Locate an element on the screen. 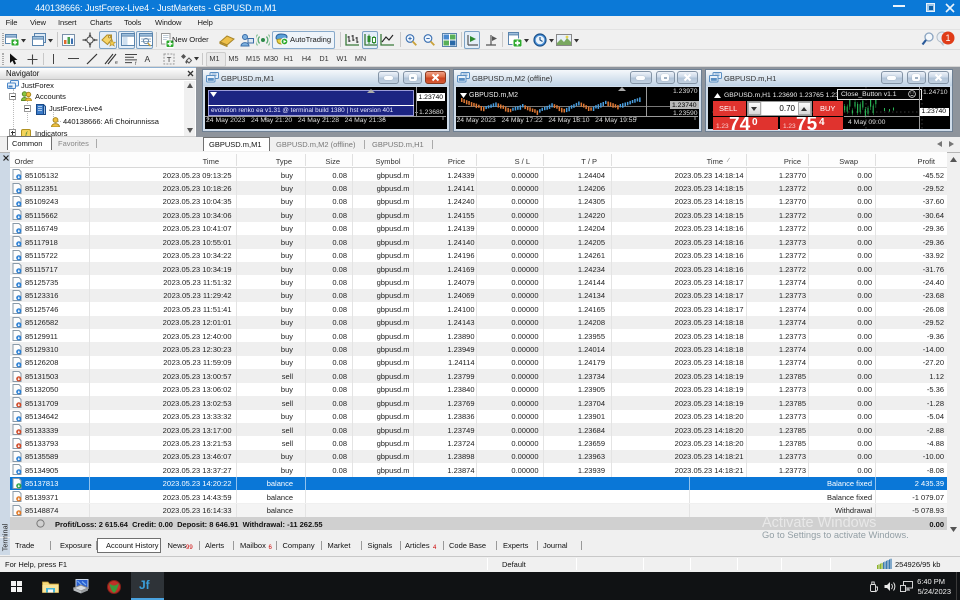 The height and width of the screenshot is (600, 960). svg-text: 1 is located at coordinates (947, 38).